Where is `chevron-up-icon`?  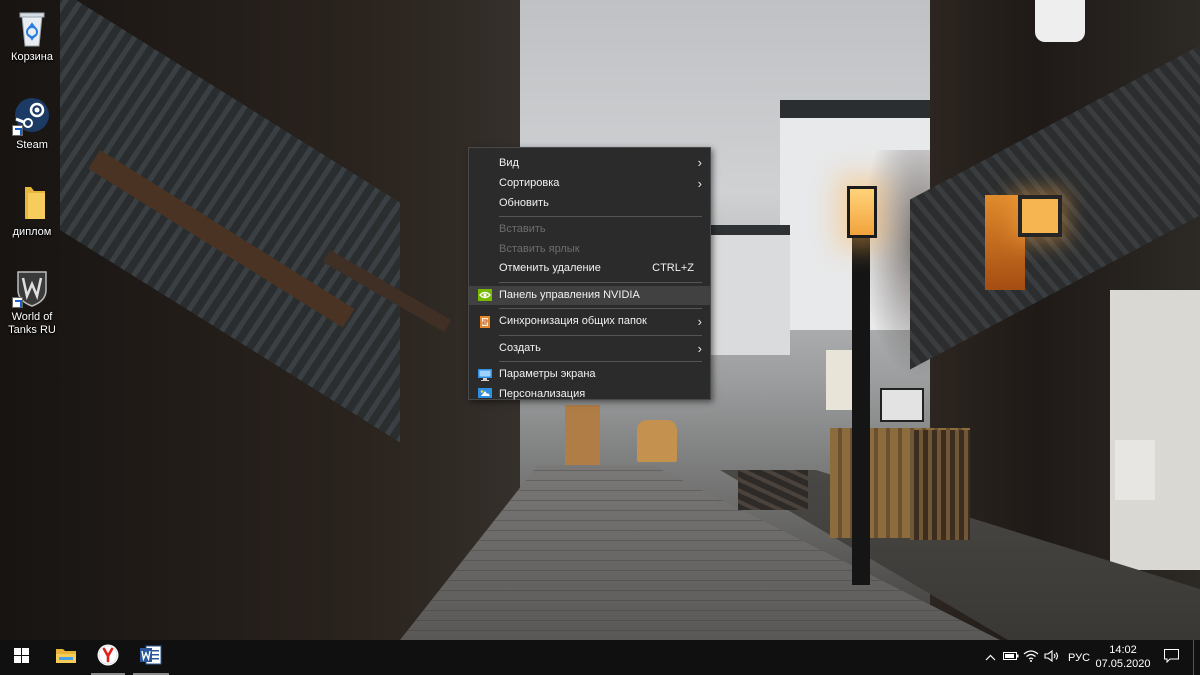 chevron-up-icon is located at coordinates (990, 658).